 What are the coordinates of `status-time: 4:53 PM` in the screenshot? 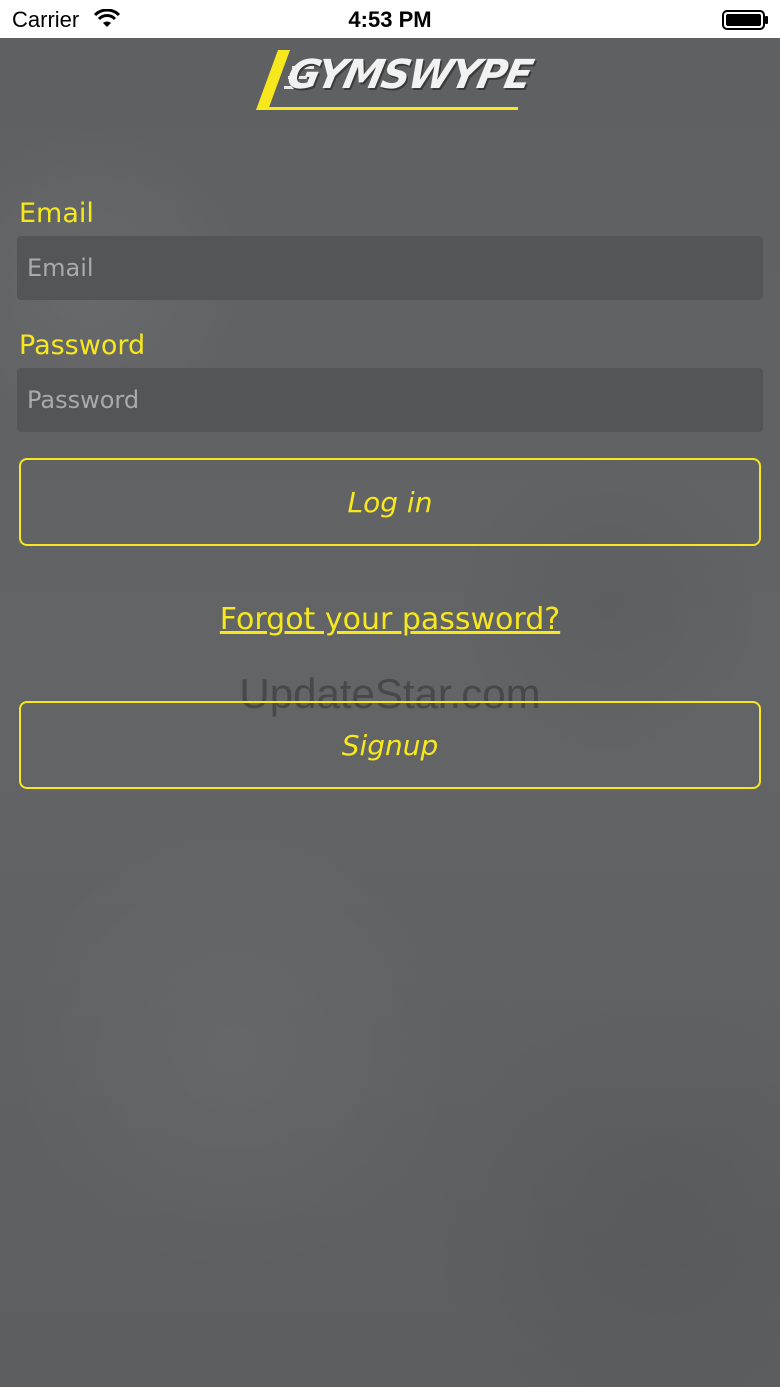 It's located at (390, 19).